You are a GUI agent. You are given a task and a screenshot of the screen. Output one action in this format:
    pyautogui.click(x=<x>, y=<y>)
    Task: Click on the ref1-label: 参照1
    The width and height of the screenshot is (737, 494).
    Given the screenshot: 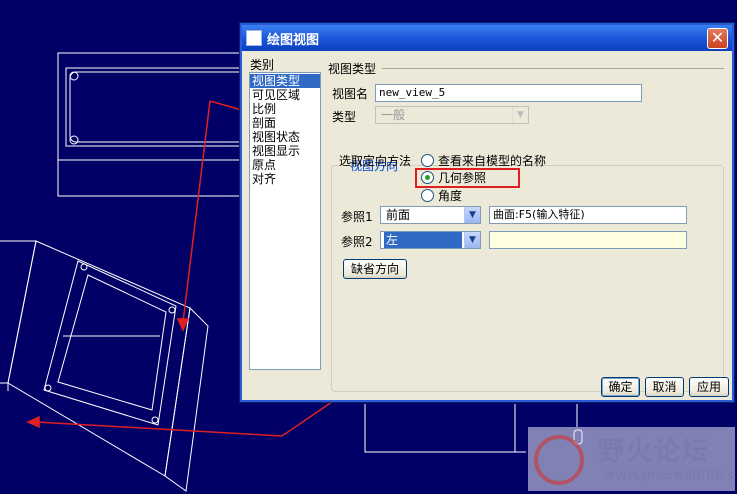 What is the action you would take?
    pyautogui.click(x=357, y=217)
    